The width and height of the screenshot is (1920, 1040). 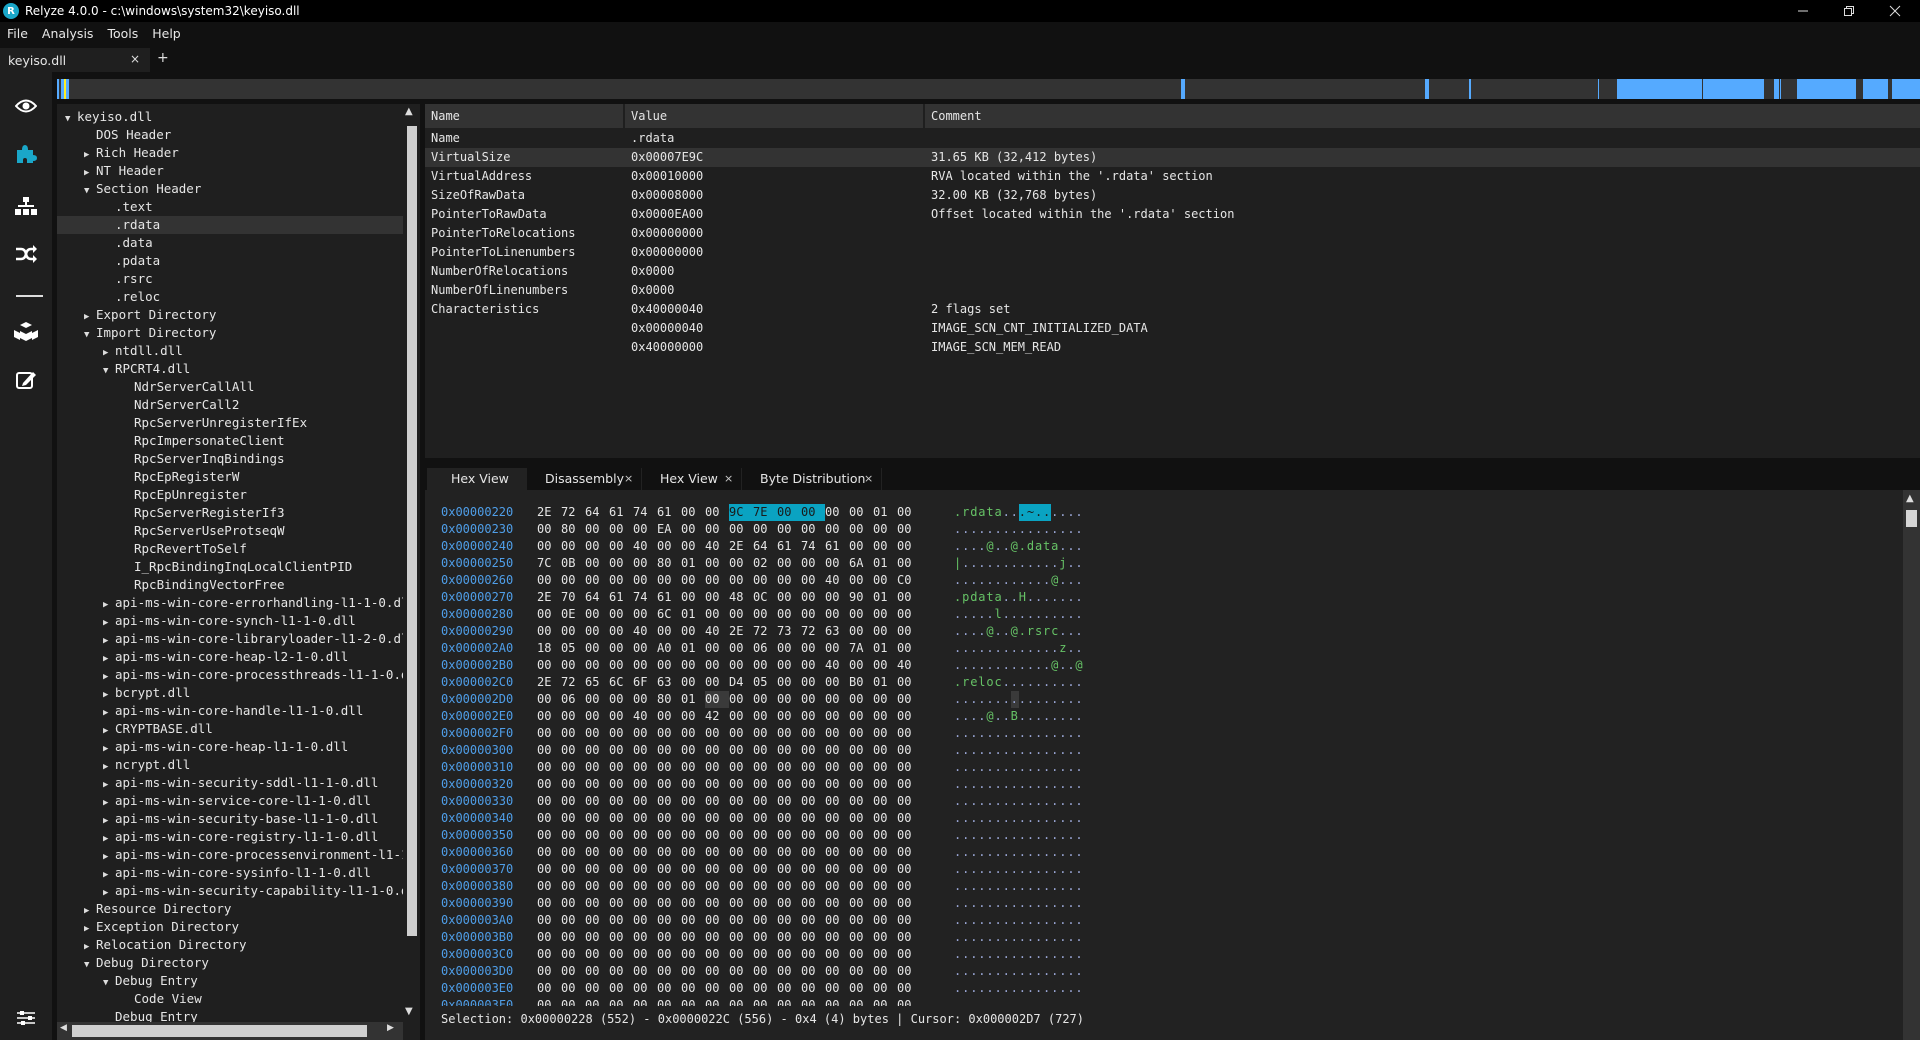 I want to click on hex-byte: C0, so click(x=909, y=580).